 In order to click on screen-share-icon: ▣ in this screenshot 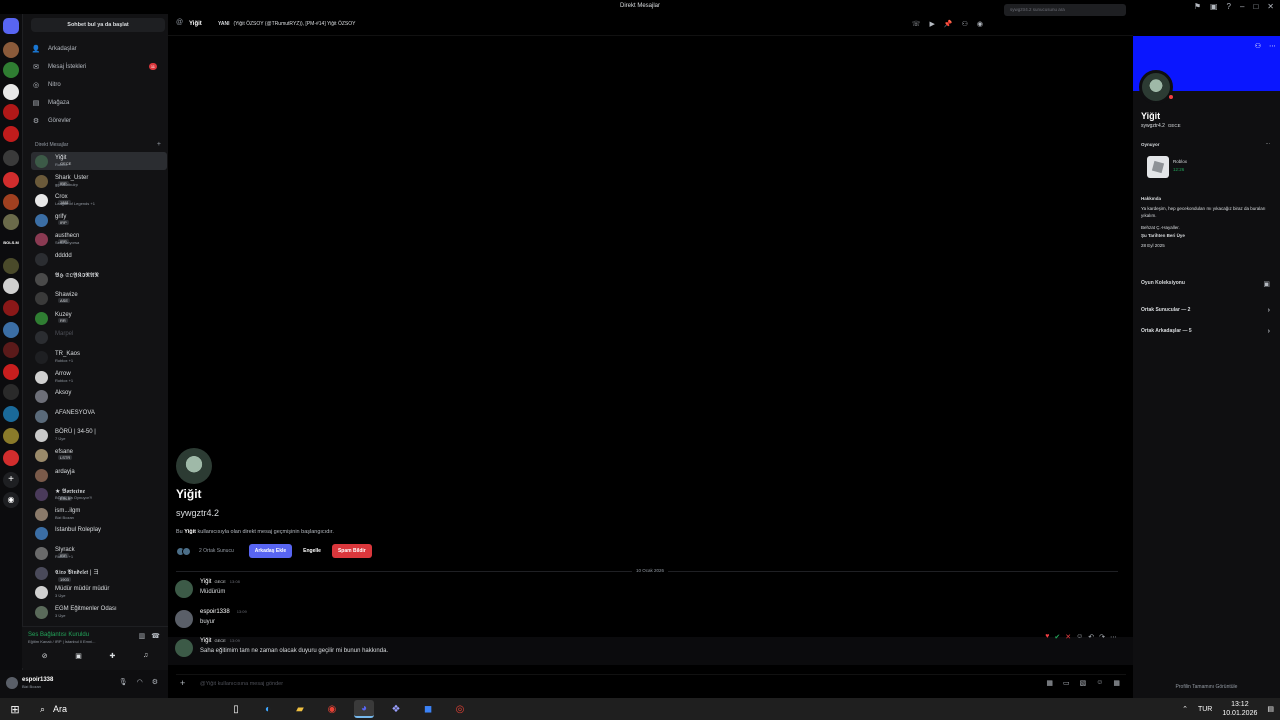, I will do `click(78, 656)`.